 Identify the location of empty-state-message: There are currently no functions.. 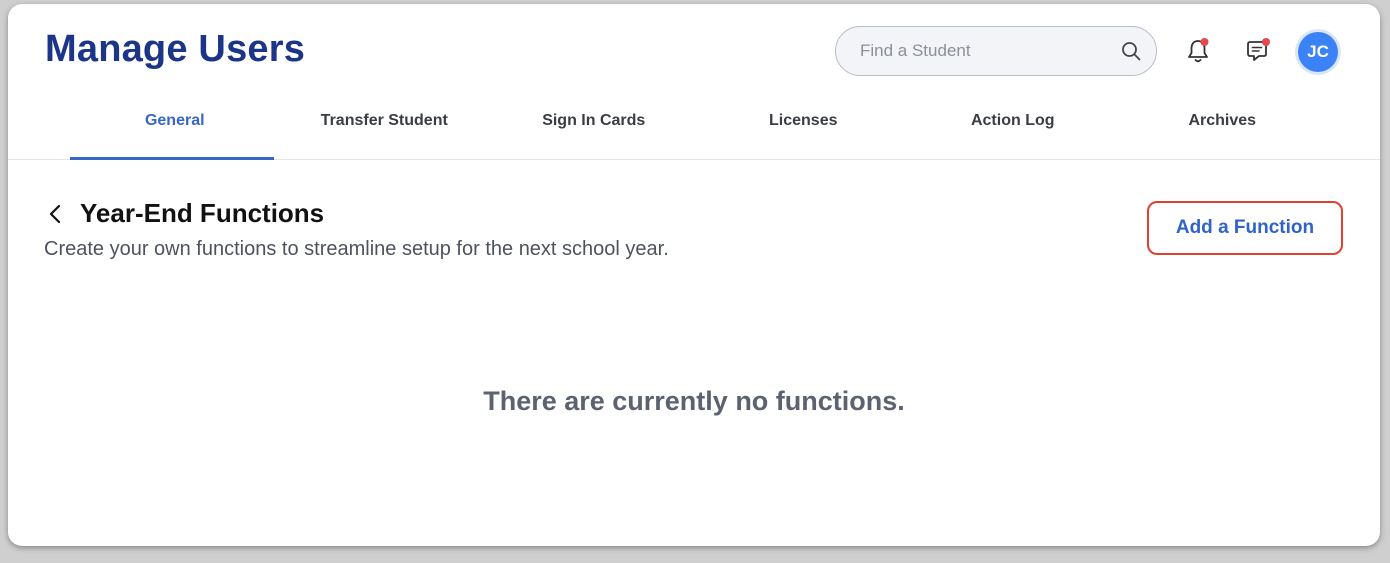
(694, 401).